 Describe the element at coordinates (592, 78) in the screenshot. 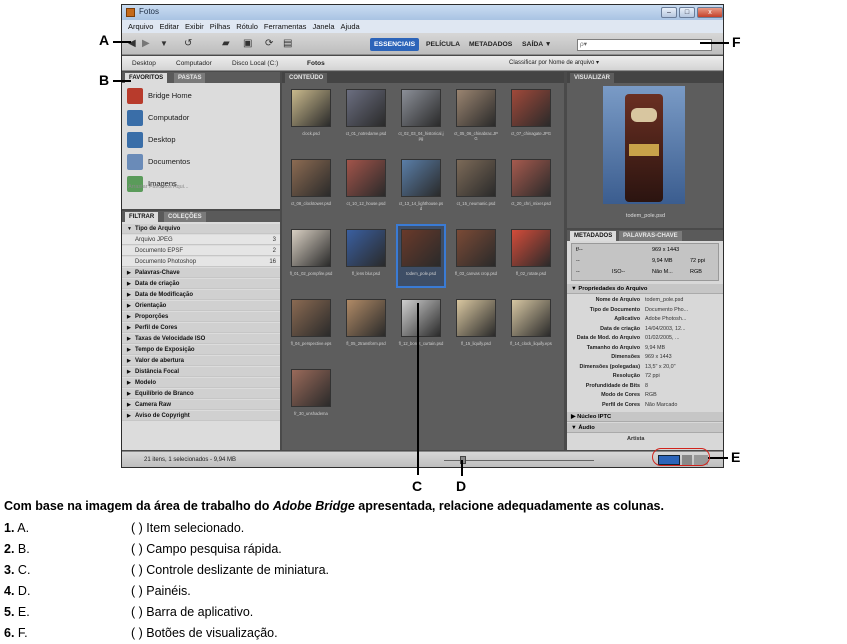

I see `tab-visualizar: VISUALIZAR` at that location.